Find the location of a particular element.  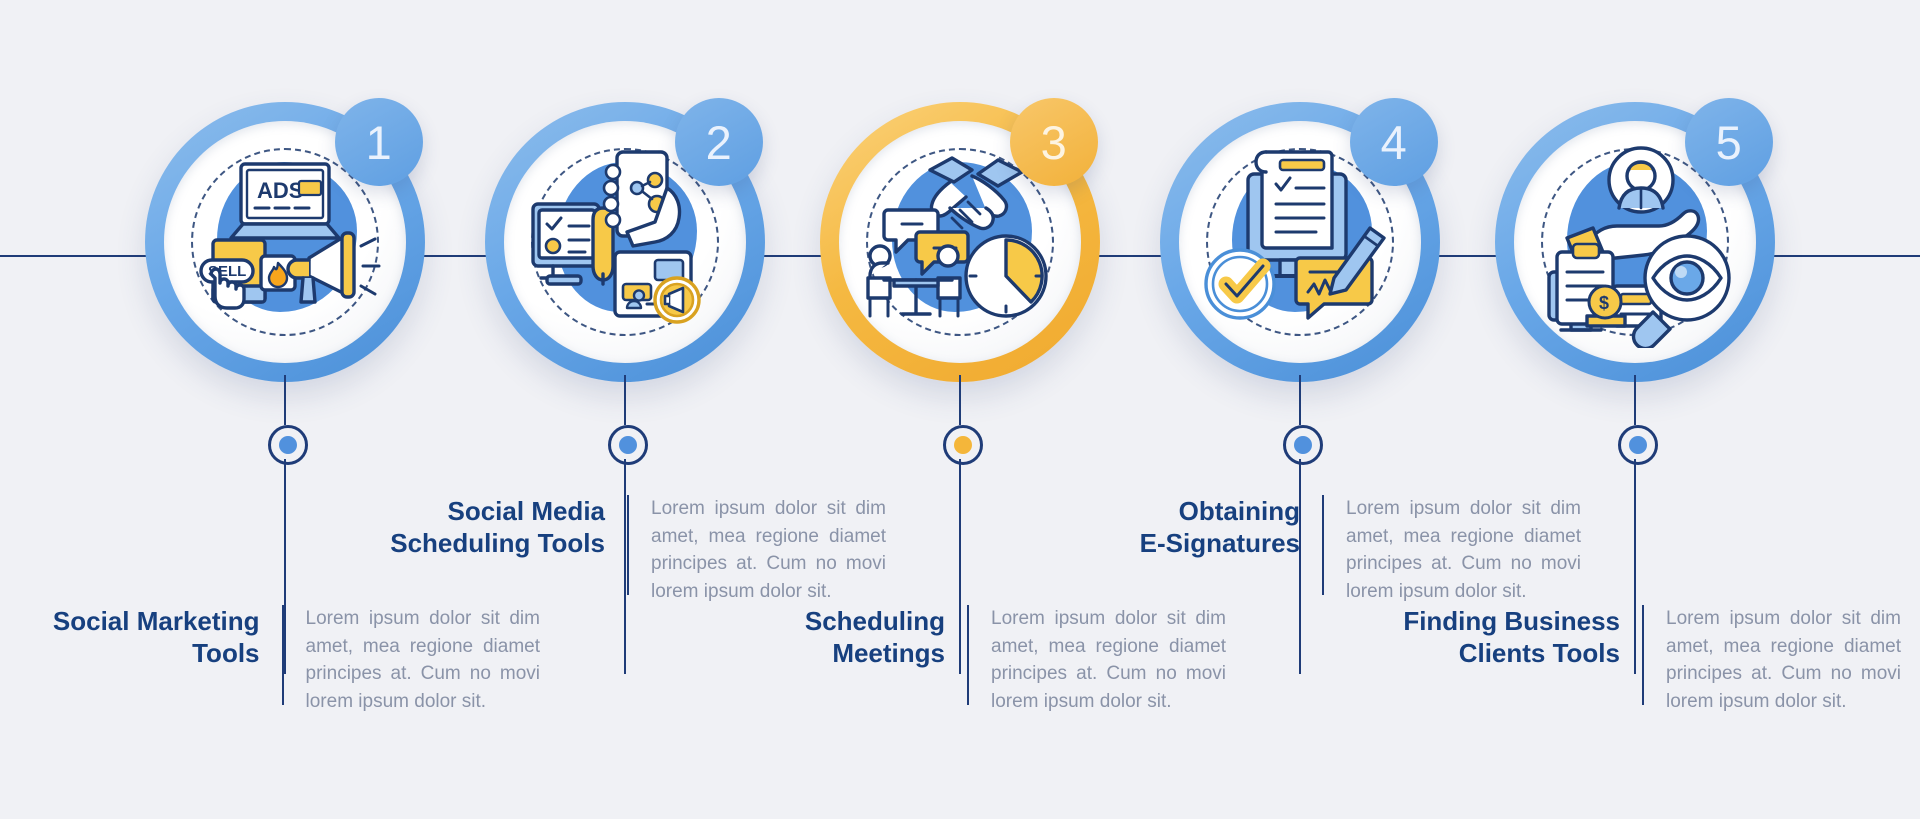

step-title-5: Finding Business Clients Tools is located at coordinates (1511, 637).